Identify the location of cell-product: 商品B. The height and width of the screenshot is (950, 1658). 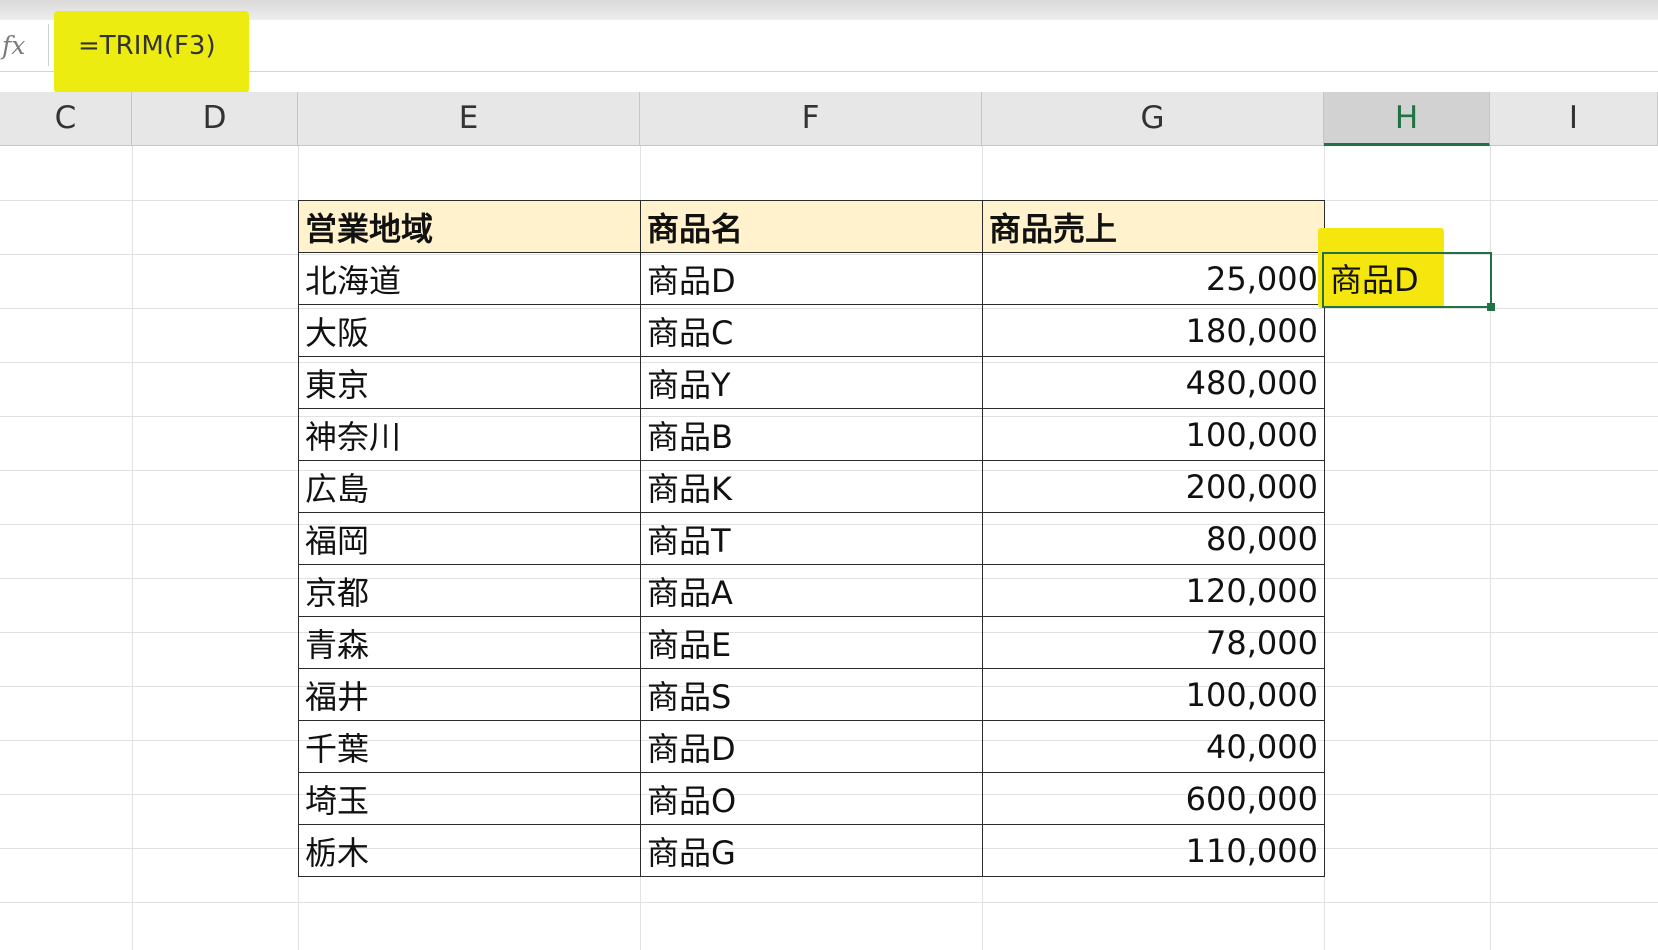
(811, 434).